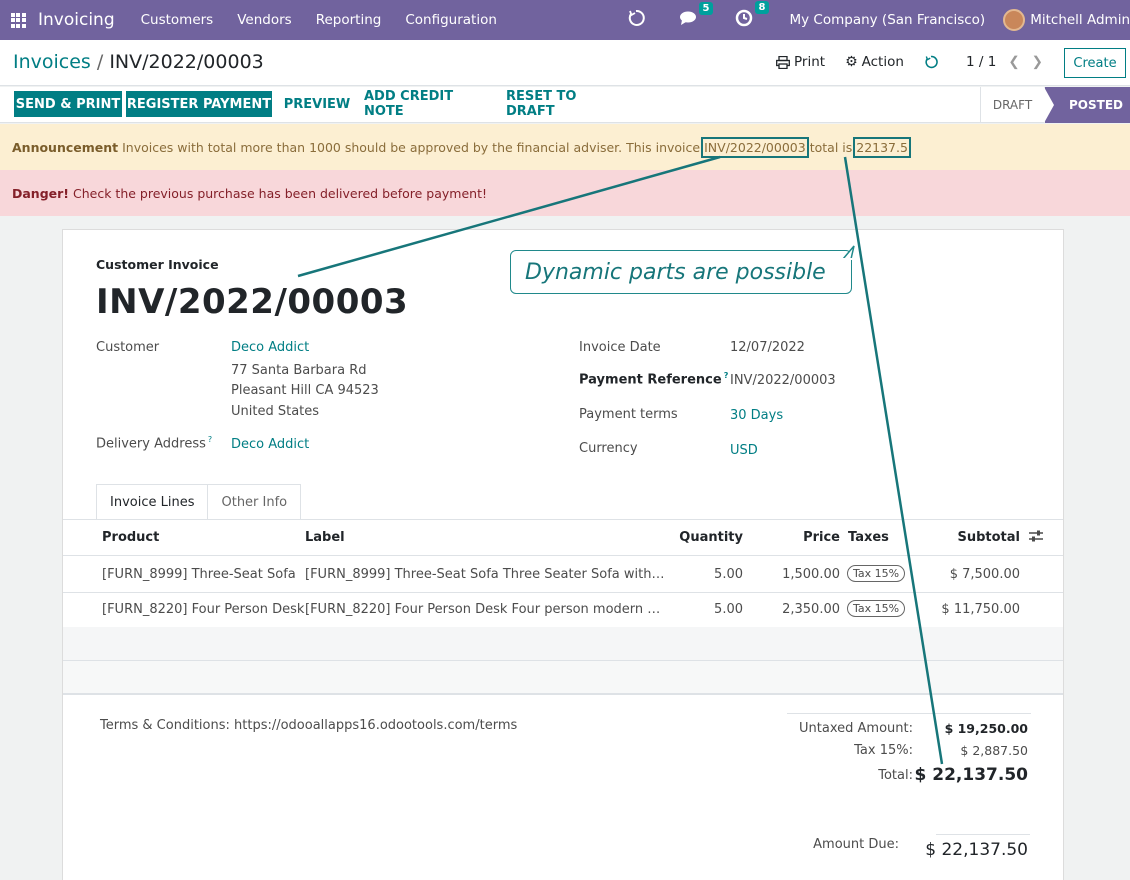 The width and height of the screenshot is (1130, 880). Describe the element at coordinates (1037, 62) in the screenshot. I see `pager-next-icon: ❯` at that location.